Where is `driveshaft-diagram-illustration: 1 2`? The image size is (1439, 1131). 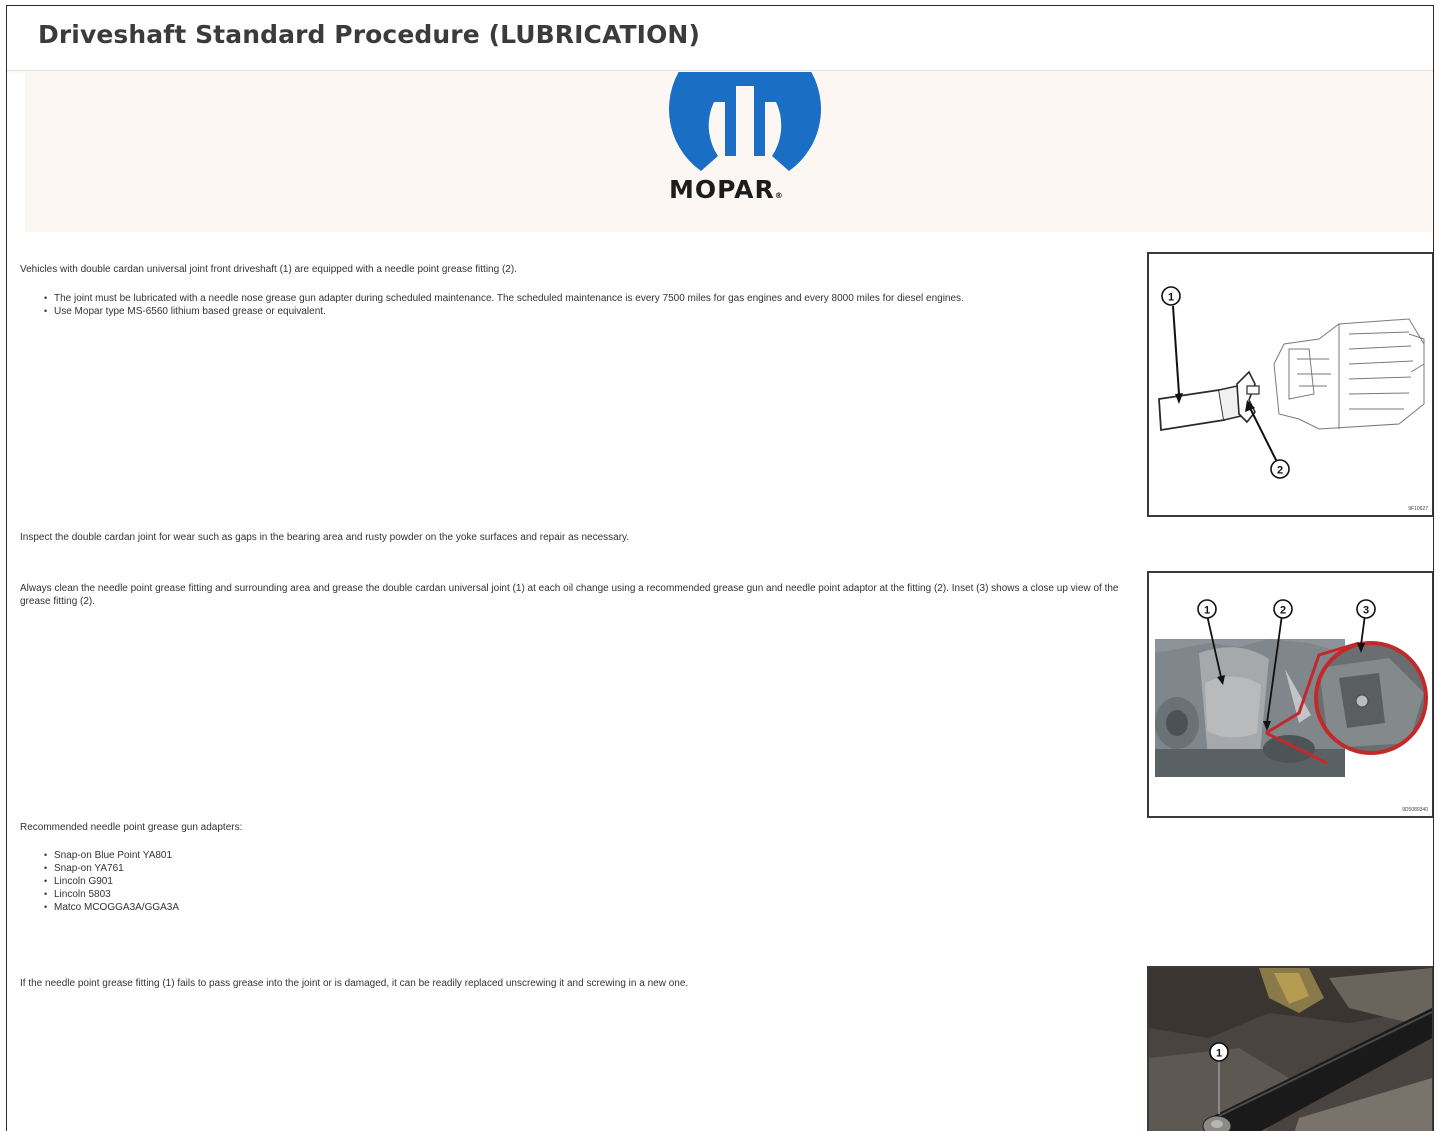 driveshaft-diagram-illustration: 1 2 is located at coordinates (1291, 382).